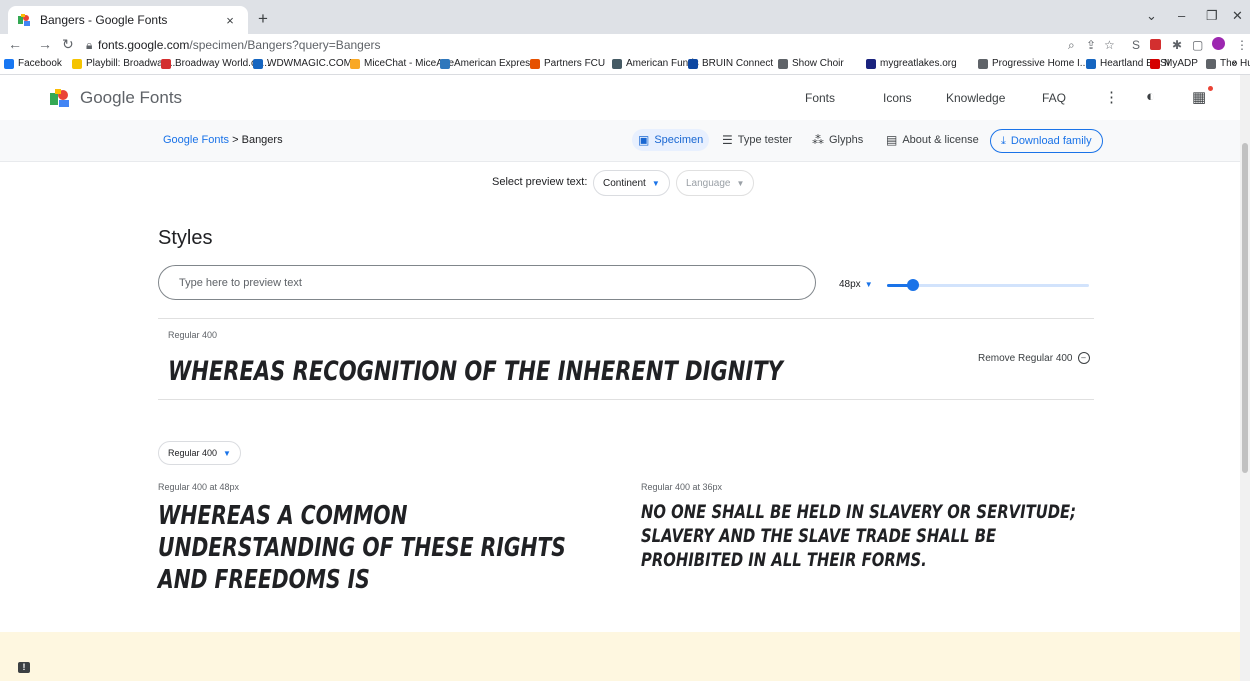  I want to click on nav-knowledge: Knowledge, so click(975, 98).